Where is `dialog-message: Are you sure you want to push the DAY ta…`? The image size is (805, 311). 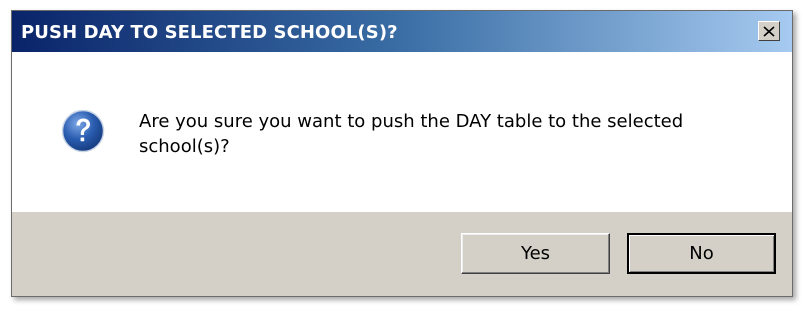 dialog-message: Are you sure you want to push the DAY ta… is located at coordinates (411, 134).